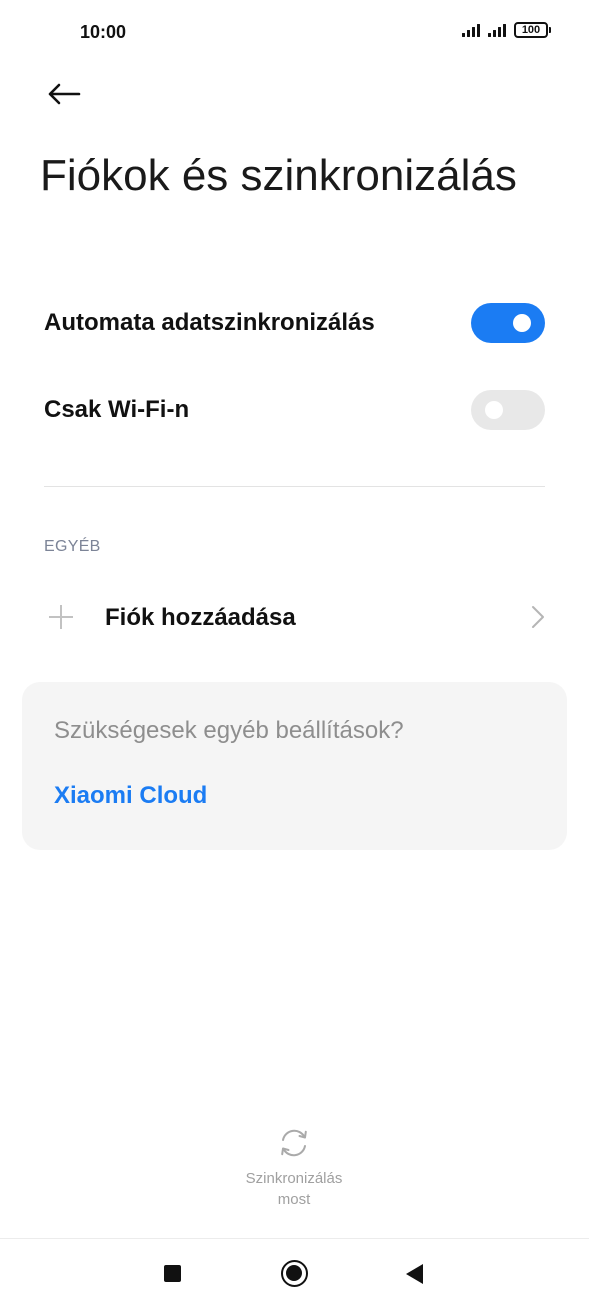 The height and width of the screenshot is (1309, 589). I want to click on back-button, so click(64, 94).